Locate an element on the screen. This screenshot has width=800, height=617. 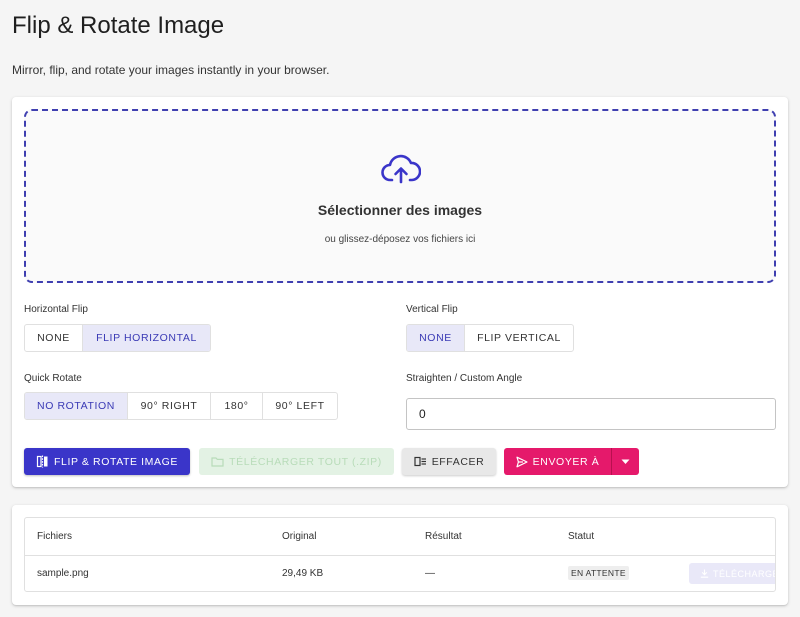
horizontal-flip-group: NONE FLIP HORIZONTAL is located at coordinates (117, 338).